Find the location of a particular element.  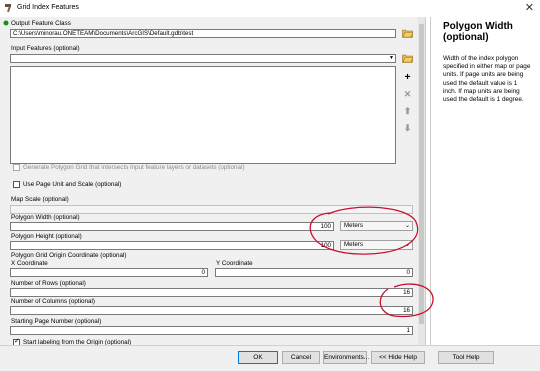

hide-help-button: << Hide Help is located at coordinates (398, 357).